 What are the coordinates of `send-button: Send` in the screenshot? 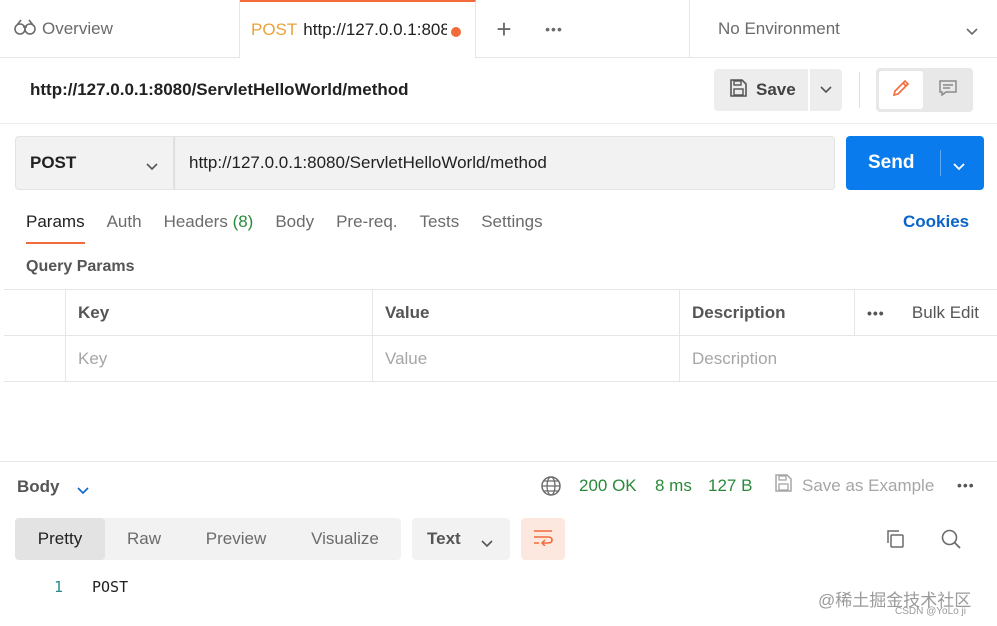 It's located at (915, 163).